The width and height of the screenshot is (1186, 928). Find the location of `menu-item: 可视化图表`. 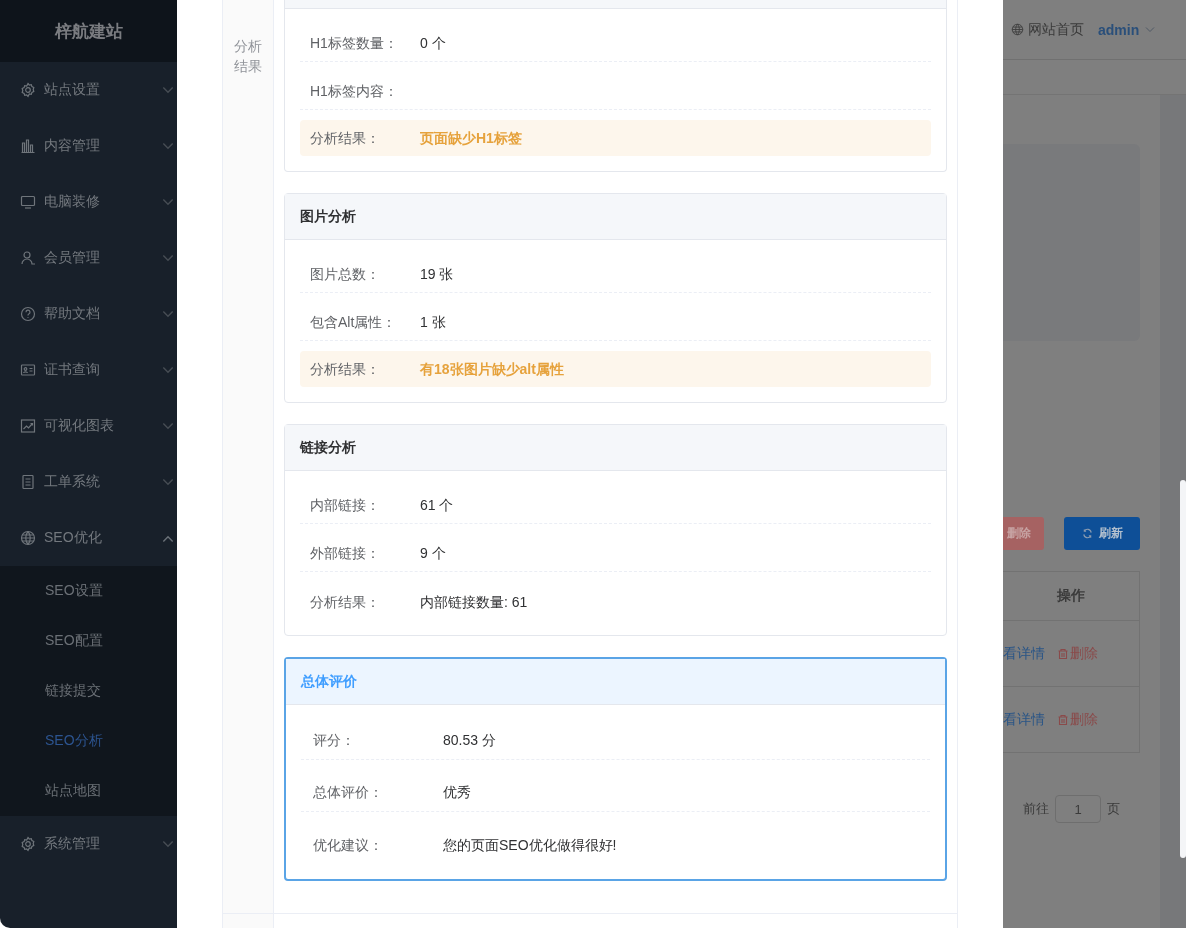

menu-item: 可视化图表 is located at coordinates (88, 426).